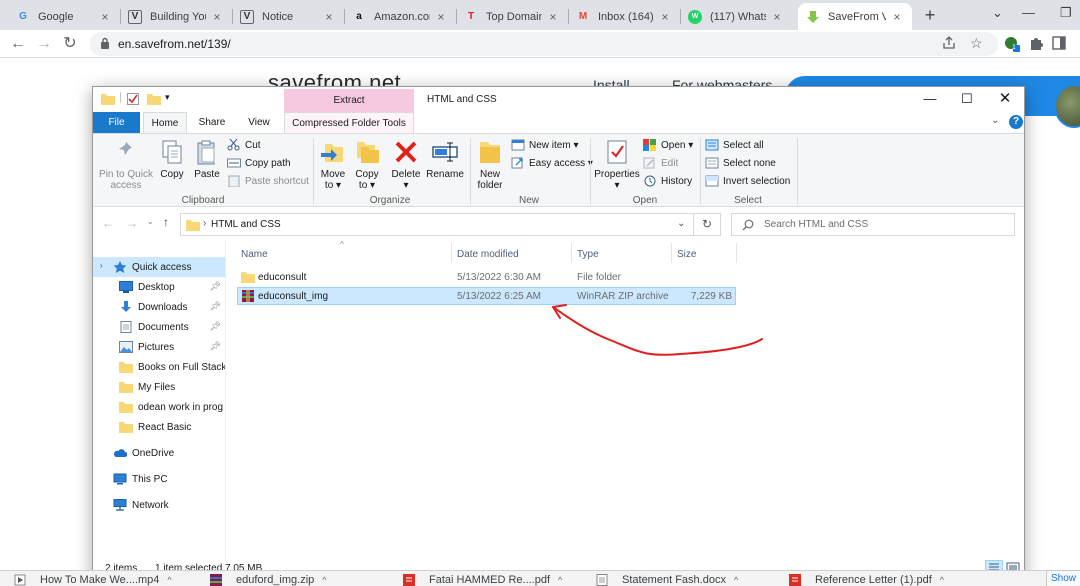  What do you see at coordinates (159, 453) in the screenshot?
I see `nav-onedrive: OneDrive` at bounding box center [159, 453].